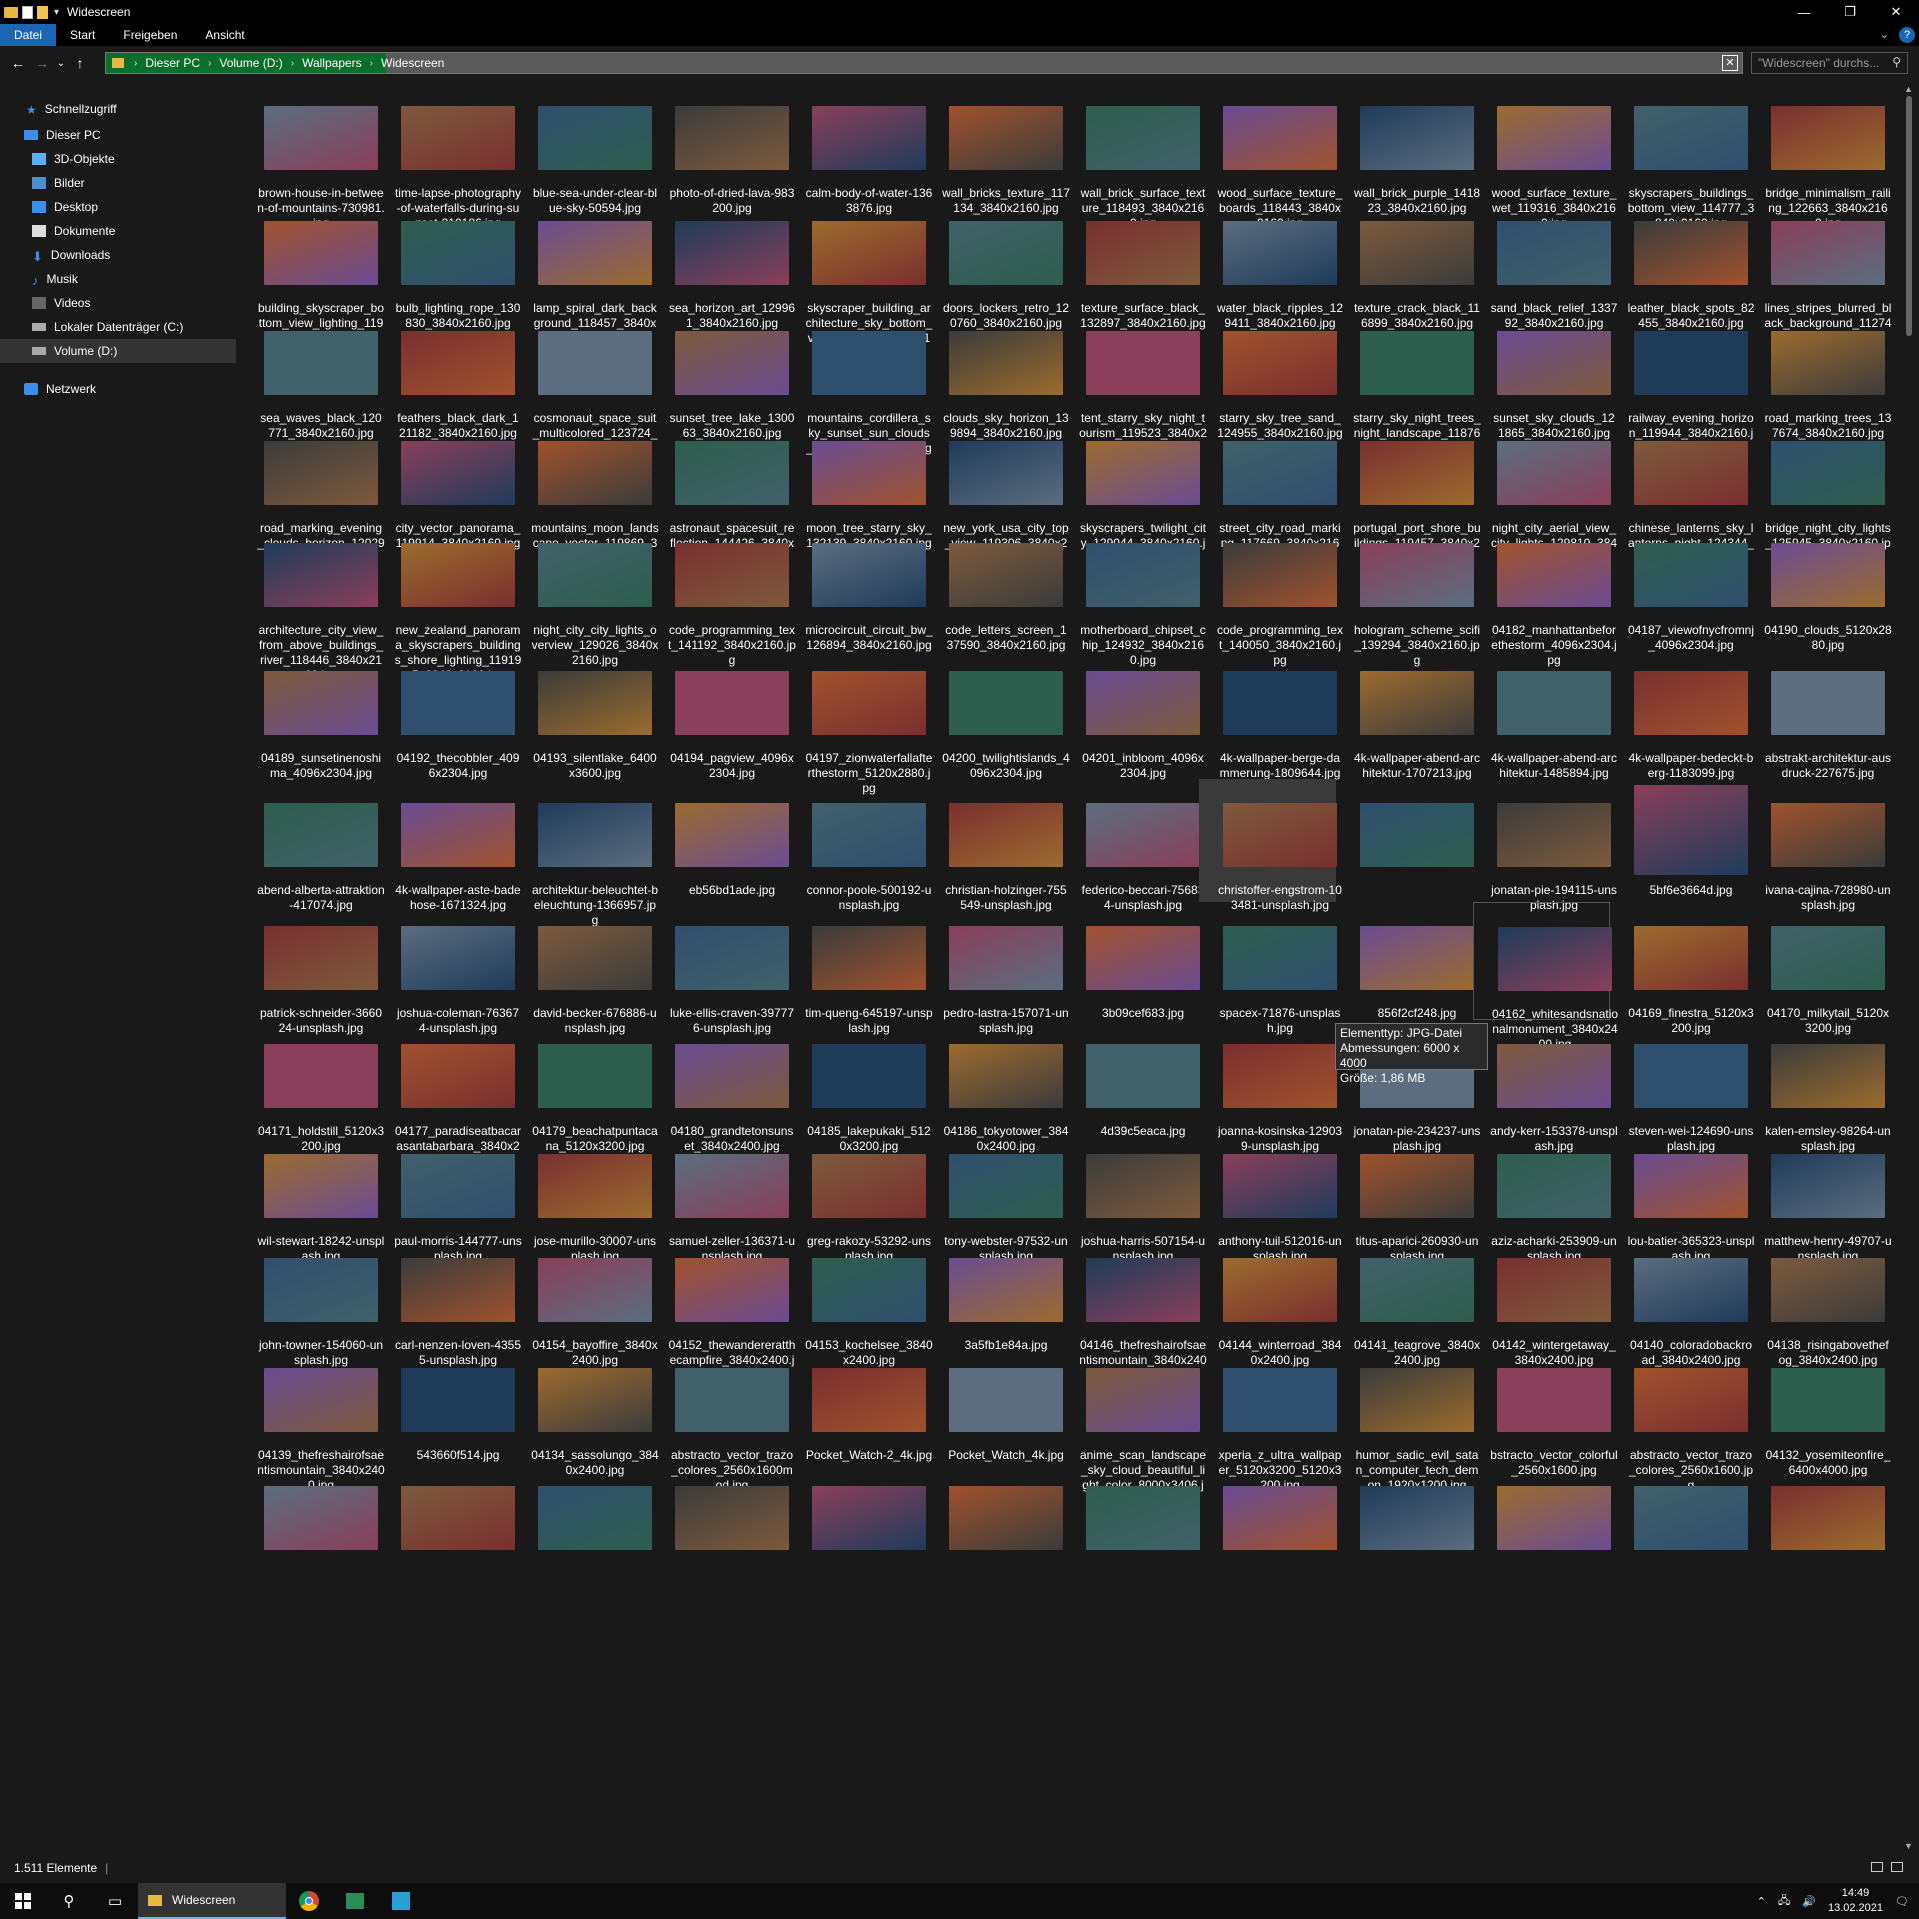  I want to click on file-item: 04170_milkytail_5120x3200.jpg, so click(1818, 968).